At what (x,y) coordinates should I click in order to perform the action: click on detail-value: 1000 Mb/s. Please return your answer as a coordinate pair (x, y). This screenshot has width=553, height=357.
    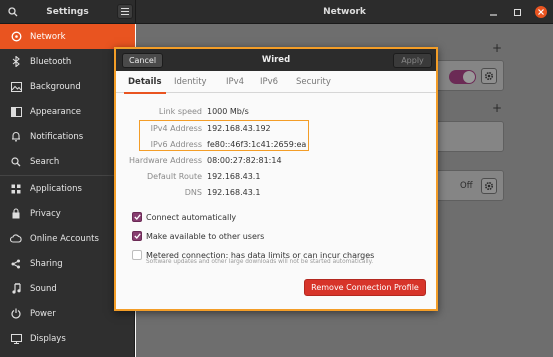
    Looking at the image, I should click on (228, 111).